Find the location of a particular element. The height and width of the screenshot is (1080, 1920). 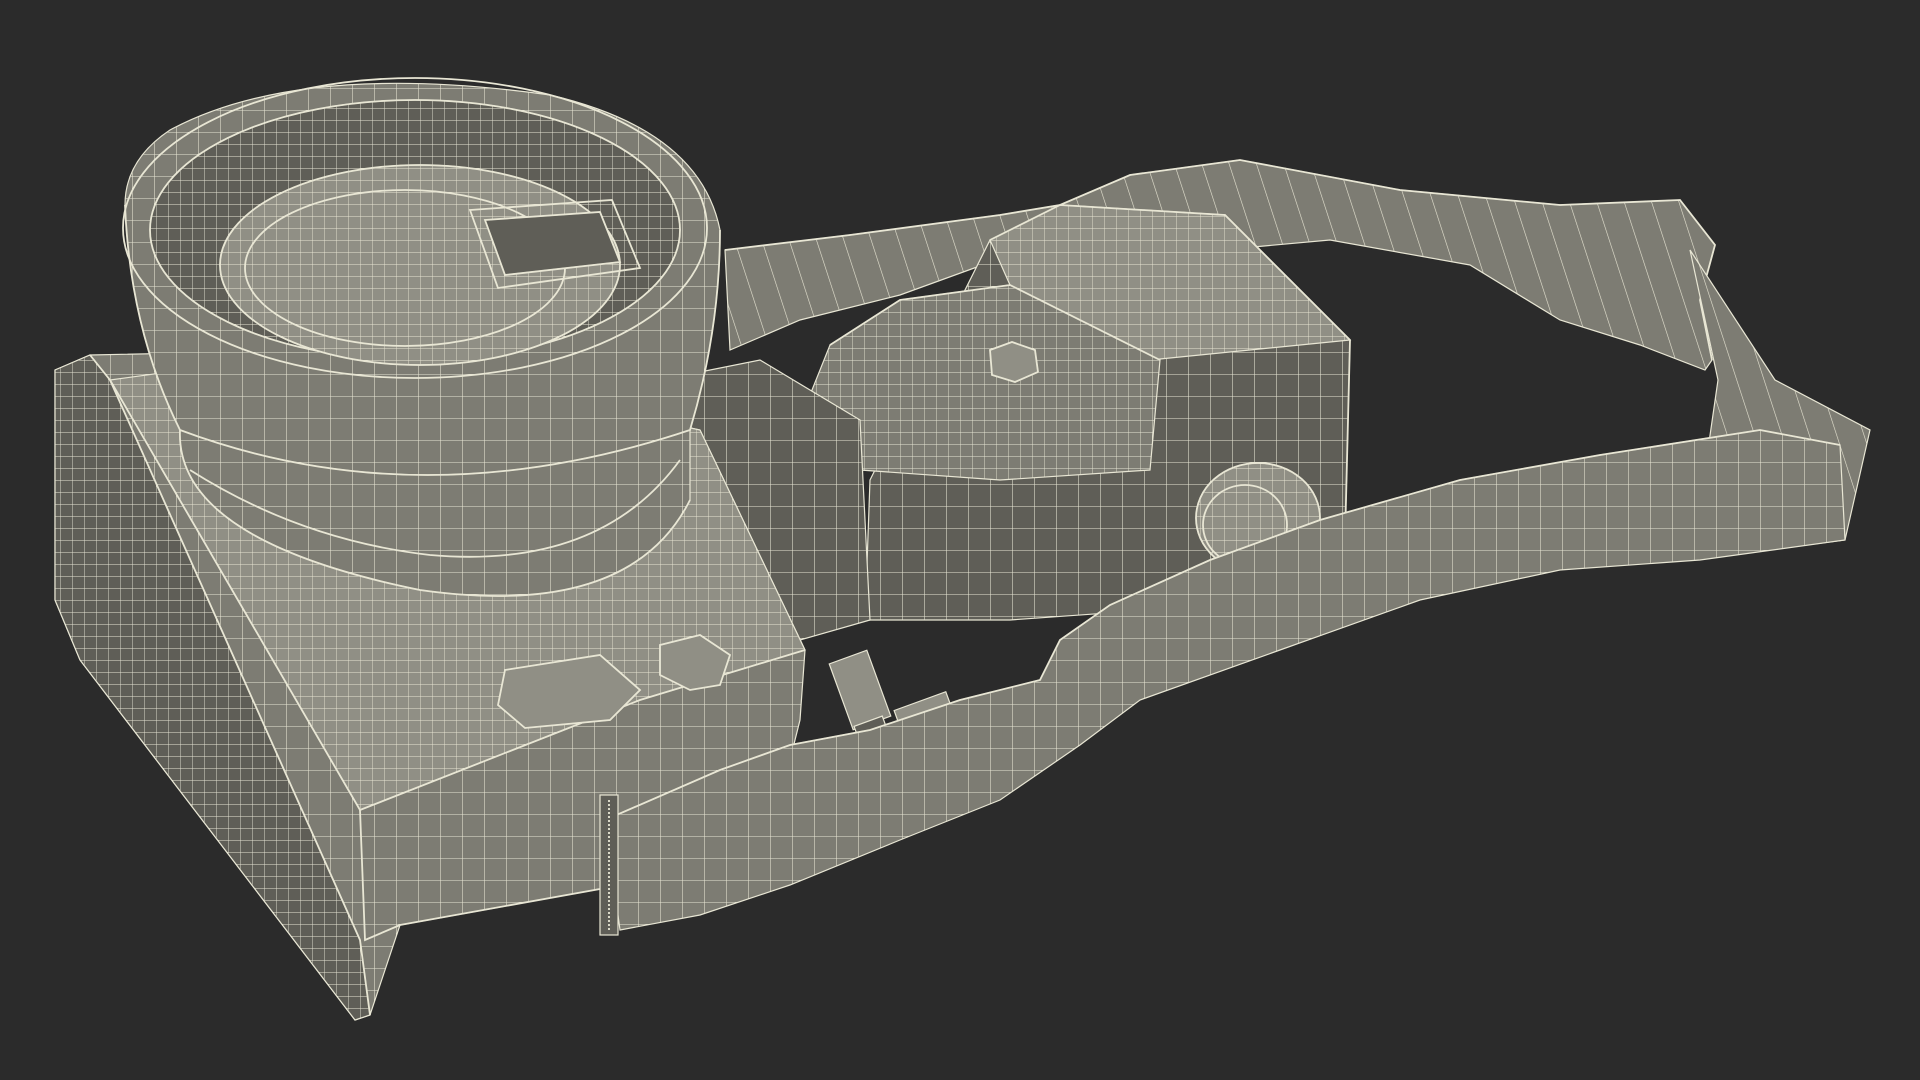

hot-shoe-icon is located at coordinates (1014, 362).